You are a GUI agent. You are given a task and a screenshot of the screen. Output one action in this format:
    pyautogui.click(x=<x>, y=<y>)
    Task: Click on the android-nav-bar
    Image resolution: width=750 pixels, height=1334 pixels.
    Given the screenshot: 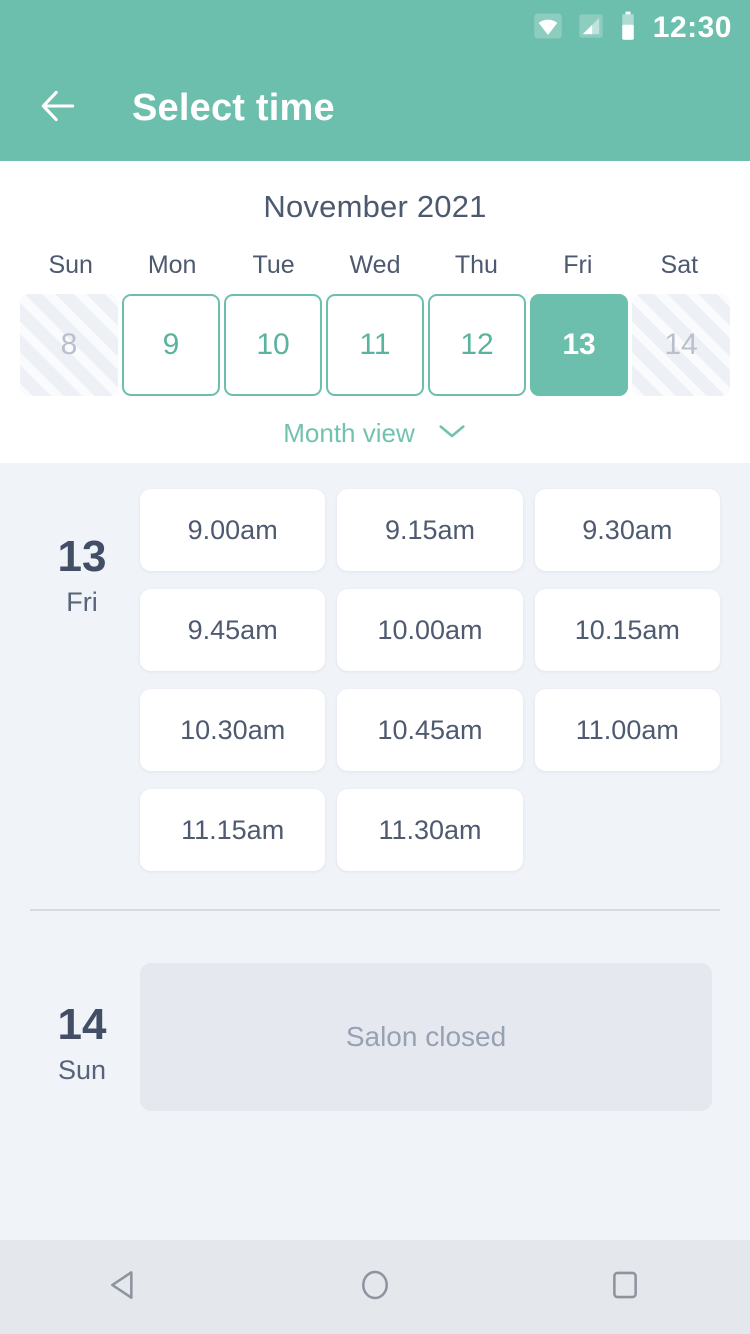 What is the action you would take?
    pyautogui.click(x=375, y=1287)
    